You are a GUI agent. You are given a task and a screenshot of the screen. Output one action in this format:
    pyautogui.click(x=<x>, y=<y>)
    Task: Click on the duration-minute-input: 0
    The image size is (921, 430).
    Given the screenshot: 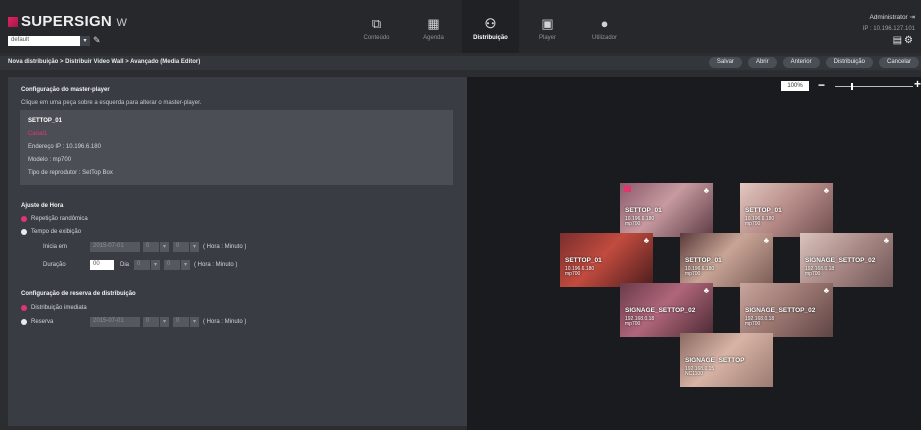 What is the action you would take?
    pyautogui.click(x=172, y=265)
    